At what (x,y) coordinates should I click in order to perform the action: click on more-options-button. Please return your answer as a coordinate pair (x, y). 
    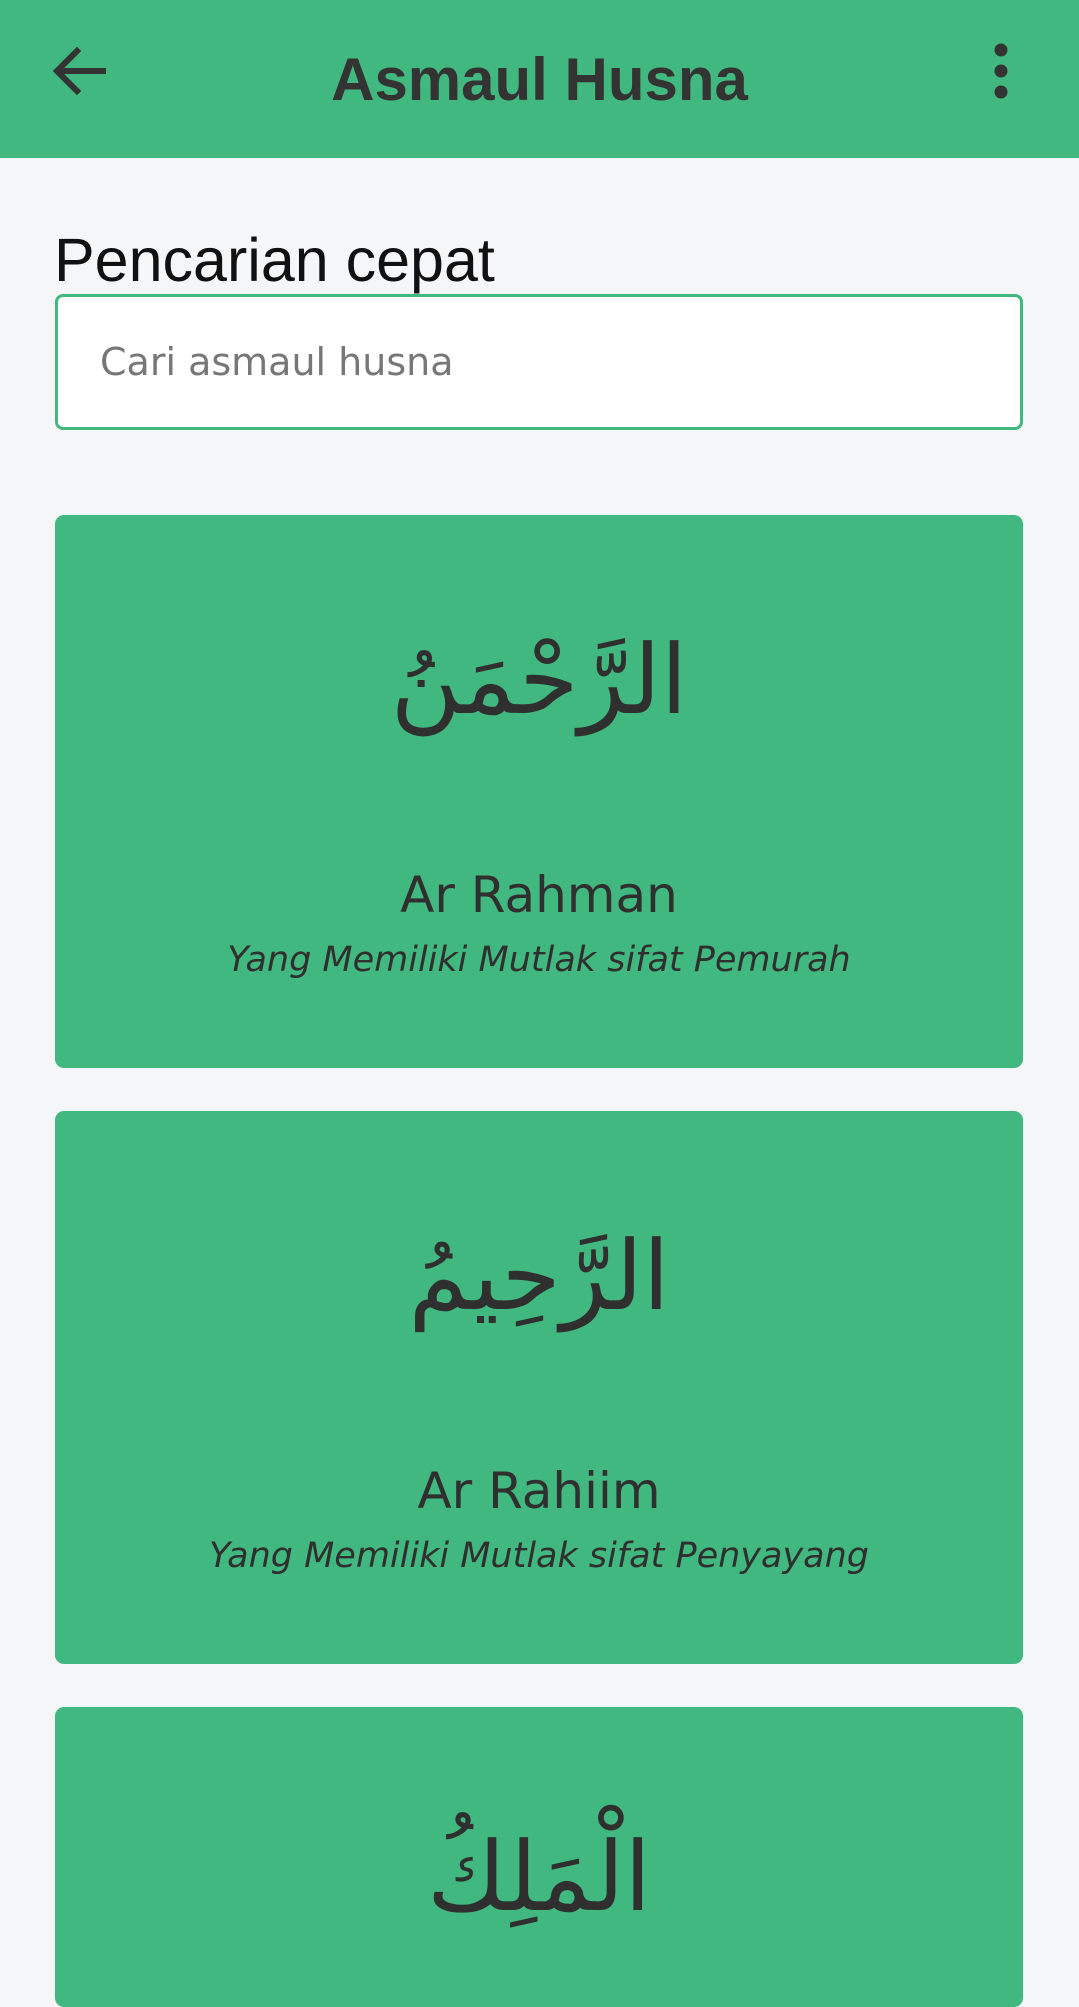
    Looking at the image, I should click on (1001, 71).